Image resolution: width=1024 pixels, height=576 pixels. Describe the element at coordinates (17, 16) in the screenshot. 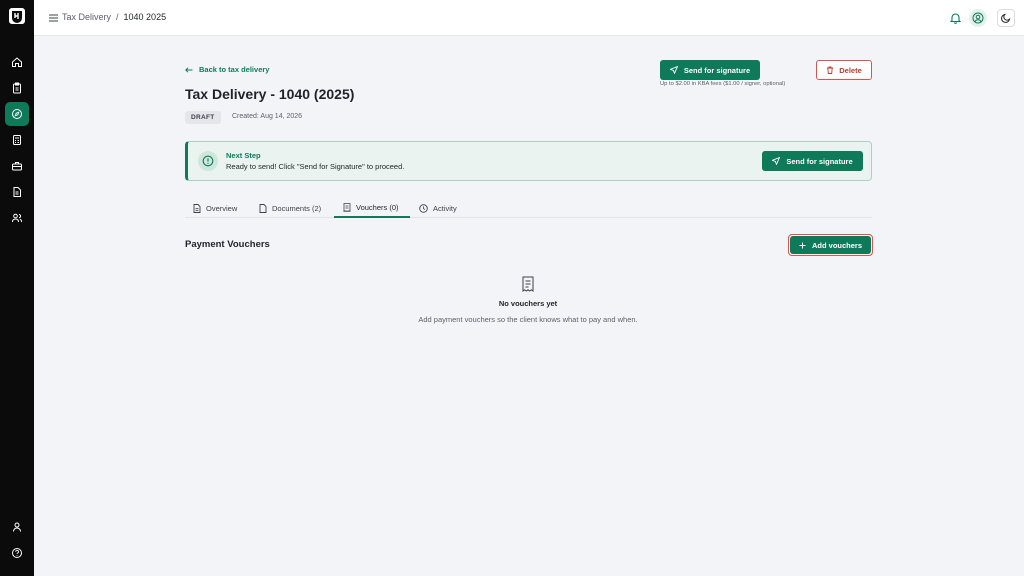

I see `app-logo-icon` at that location.